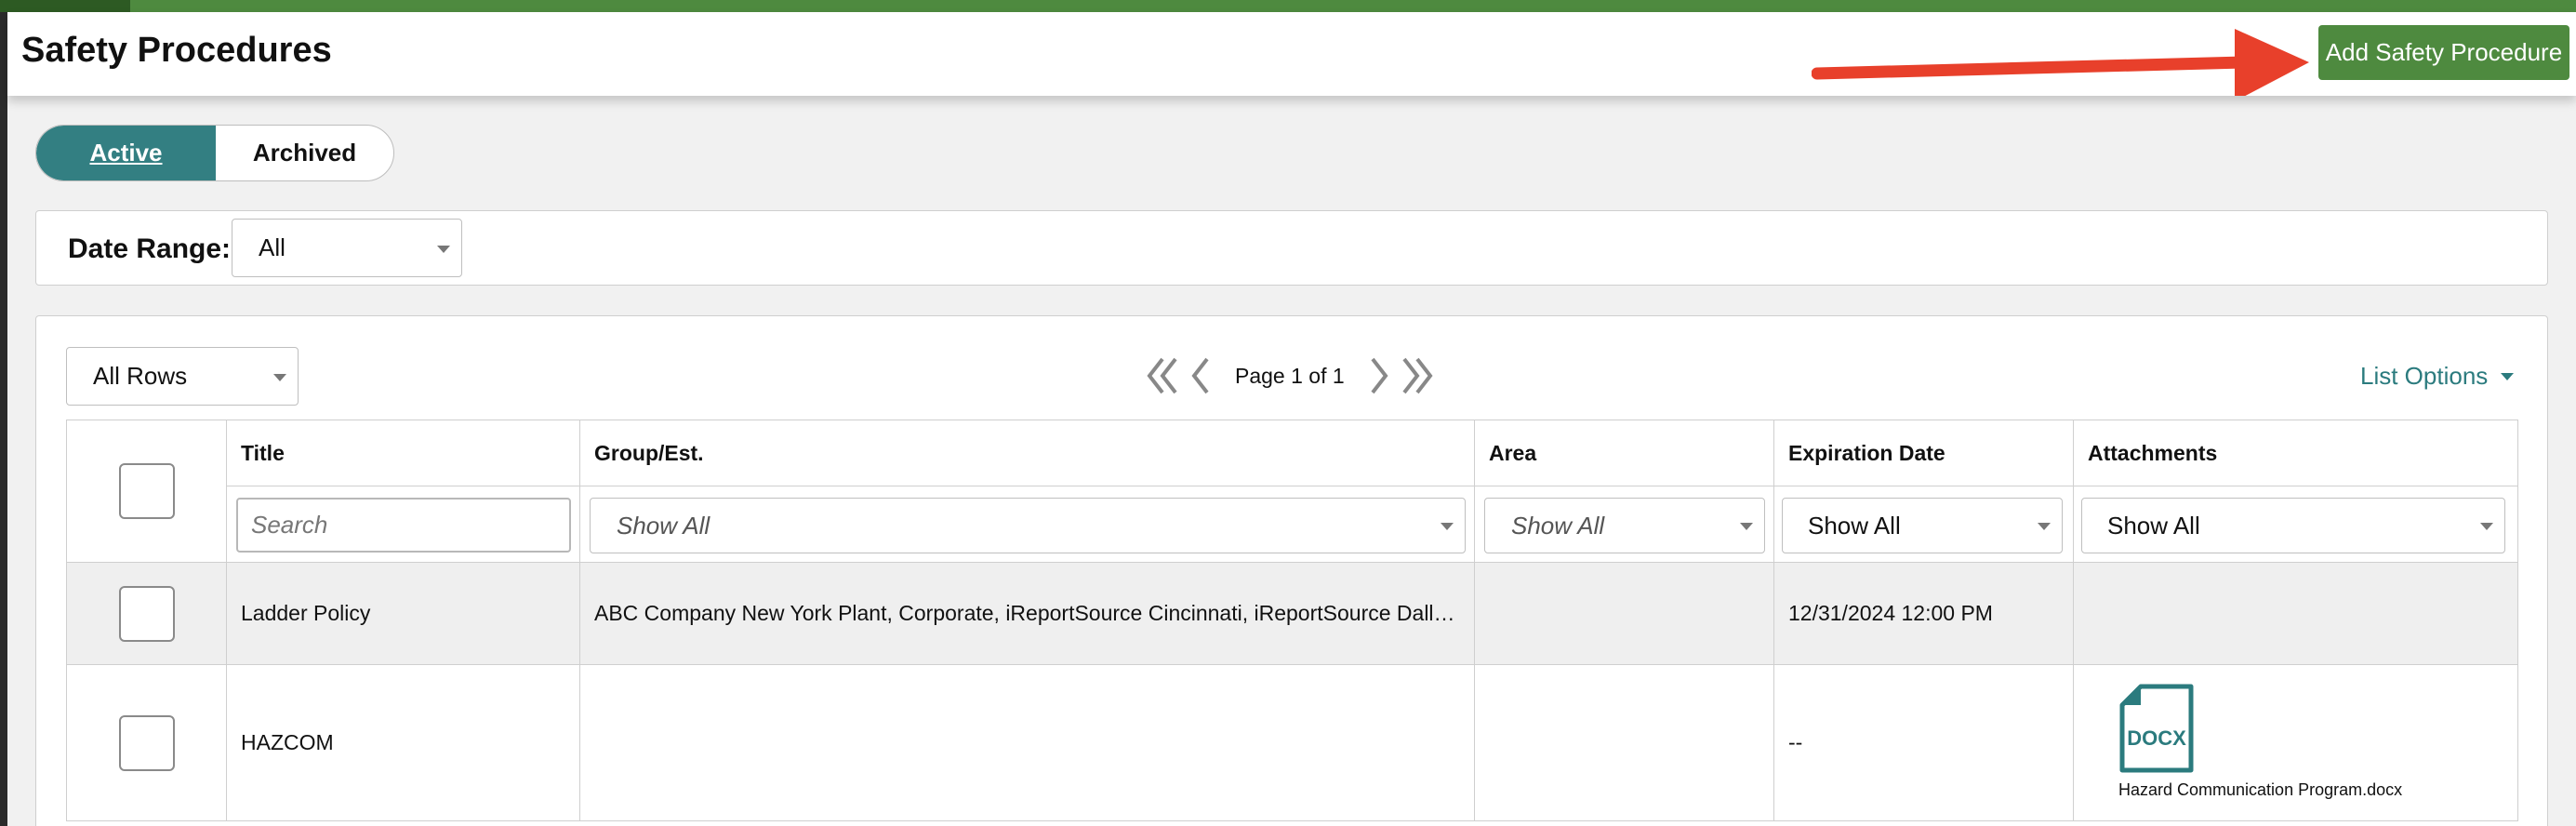 Image resolution: width=2576 pixels, height=826 pixels. Describe the element at coordinates (1890, 613) in the screenshot. I see `row-expiration-text: 12/31/2024 12:00 PM` at that location.